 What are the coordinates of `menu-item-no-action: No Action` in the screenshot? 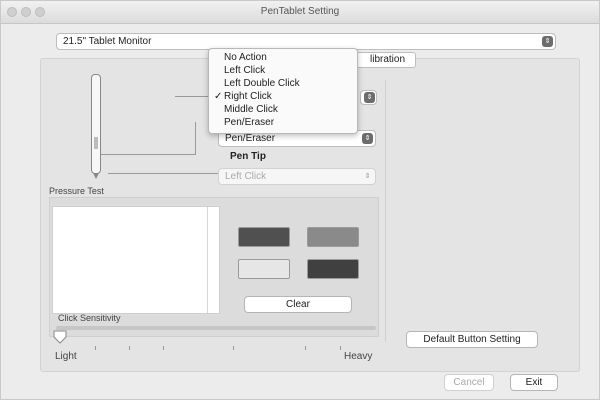 It's located at (245, 57).